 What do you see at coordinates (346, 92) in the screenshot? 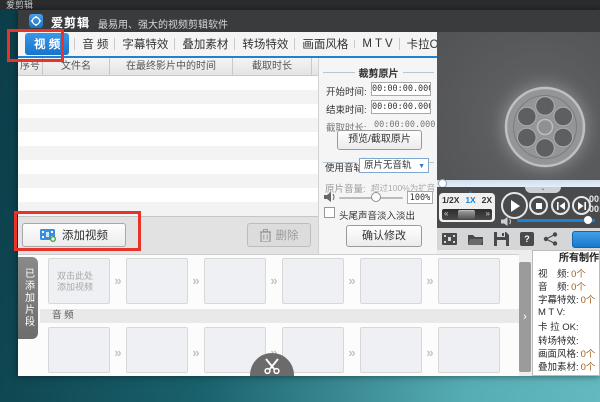
I see `start-time-label: 开始时间:` at bounding box center [346, 92].